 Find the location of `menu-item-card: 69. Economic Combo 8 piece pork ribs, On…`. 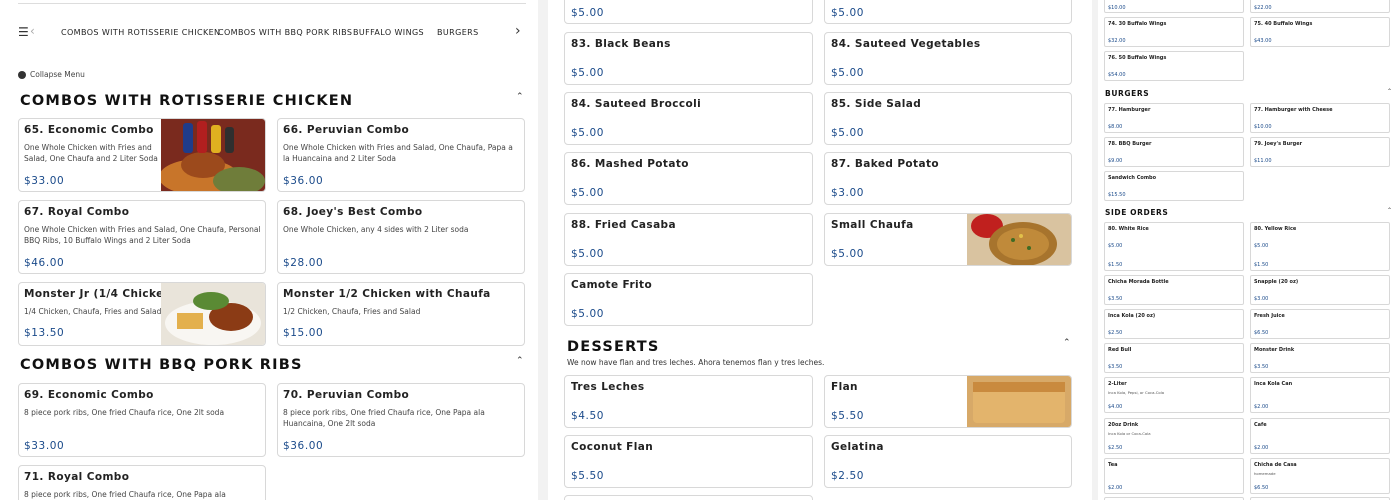

menu-item-card: 69. Economic Combo 8 piece pork ribs, On… is located at coordinates (142, 420).